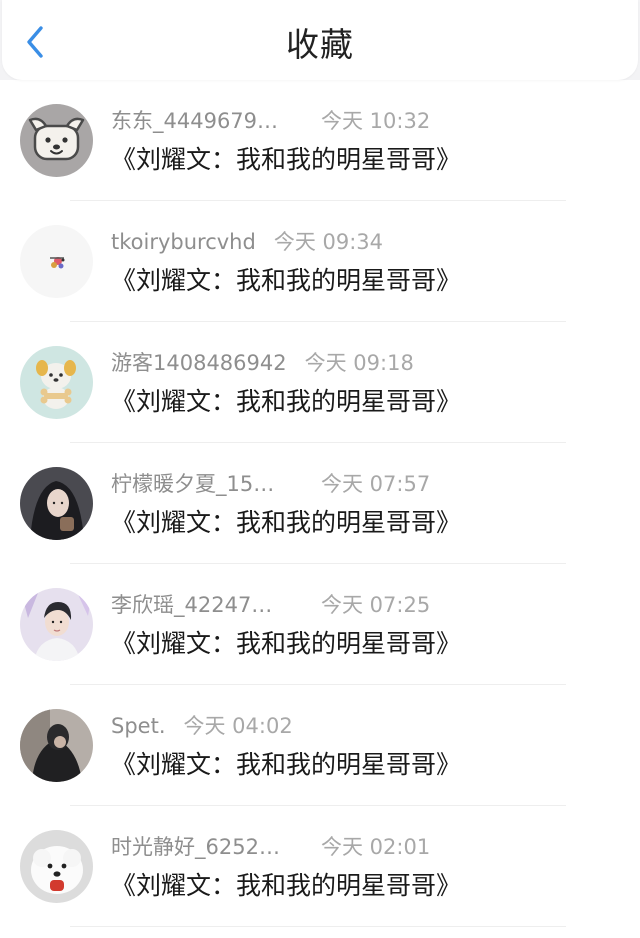  I want to click on item-meta: Spet. 今天 04:02, so click(202, 726).